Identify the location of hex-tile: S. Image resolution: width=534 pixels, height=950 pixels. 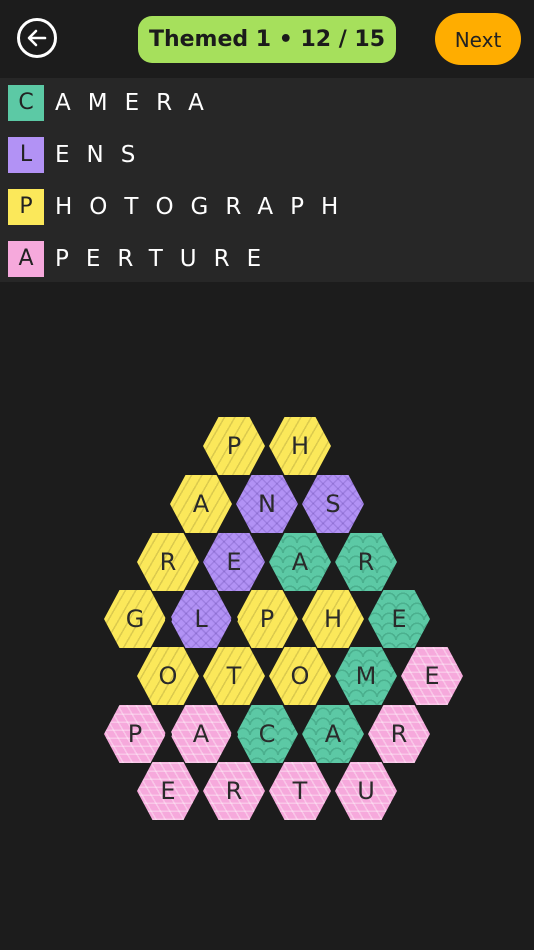
(333, 504).